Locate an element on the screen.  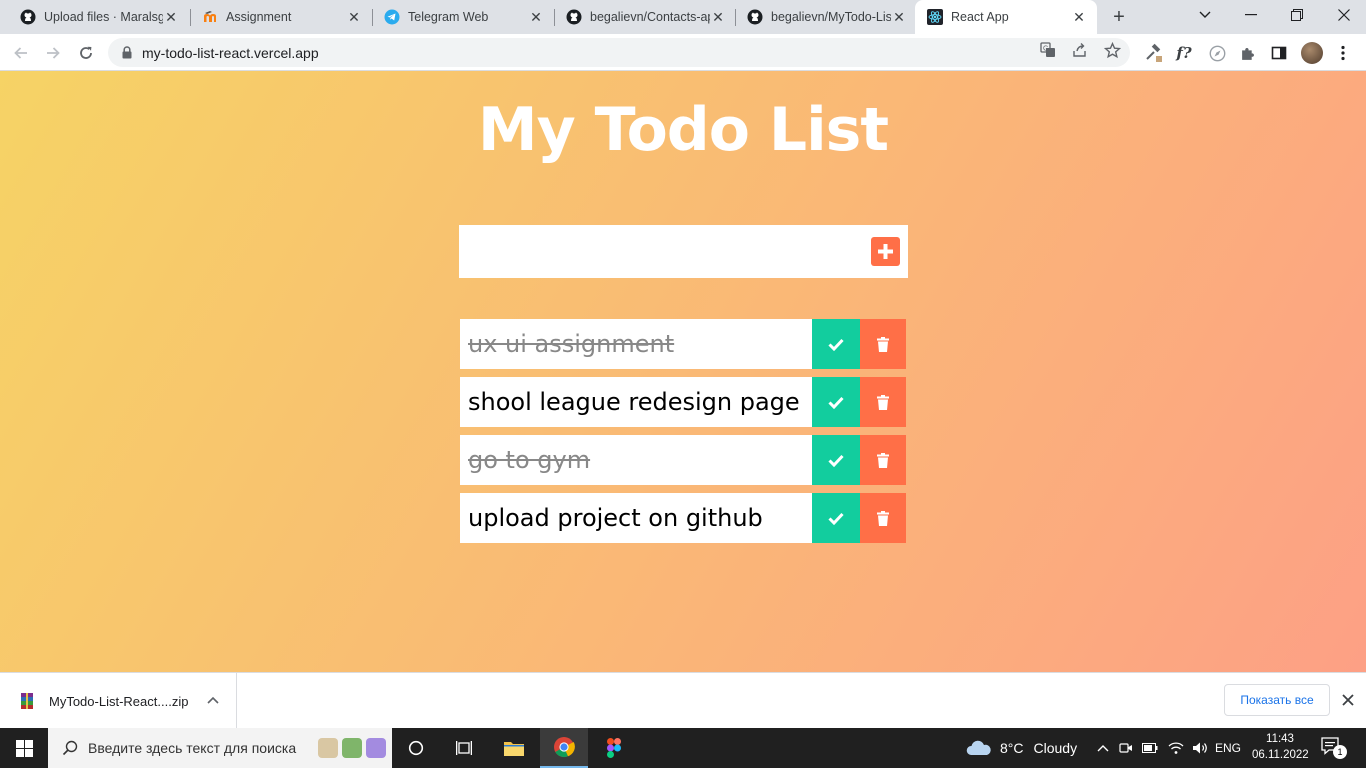
download-bar: MyTodo-List-React....zip Показать все is located at coordinates (683, 700).